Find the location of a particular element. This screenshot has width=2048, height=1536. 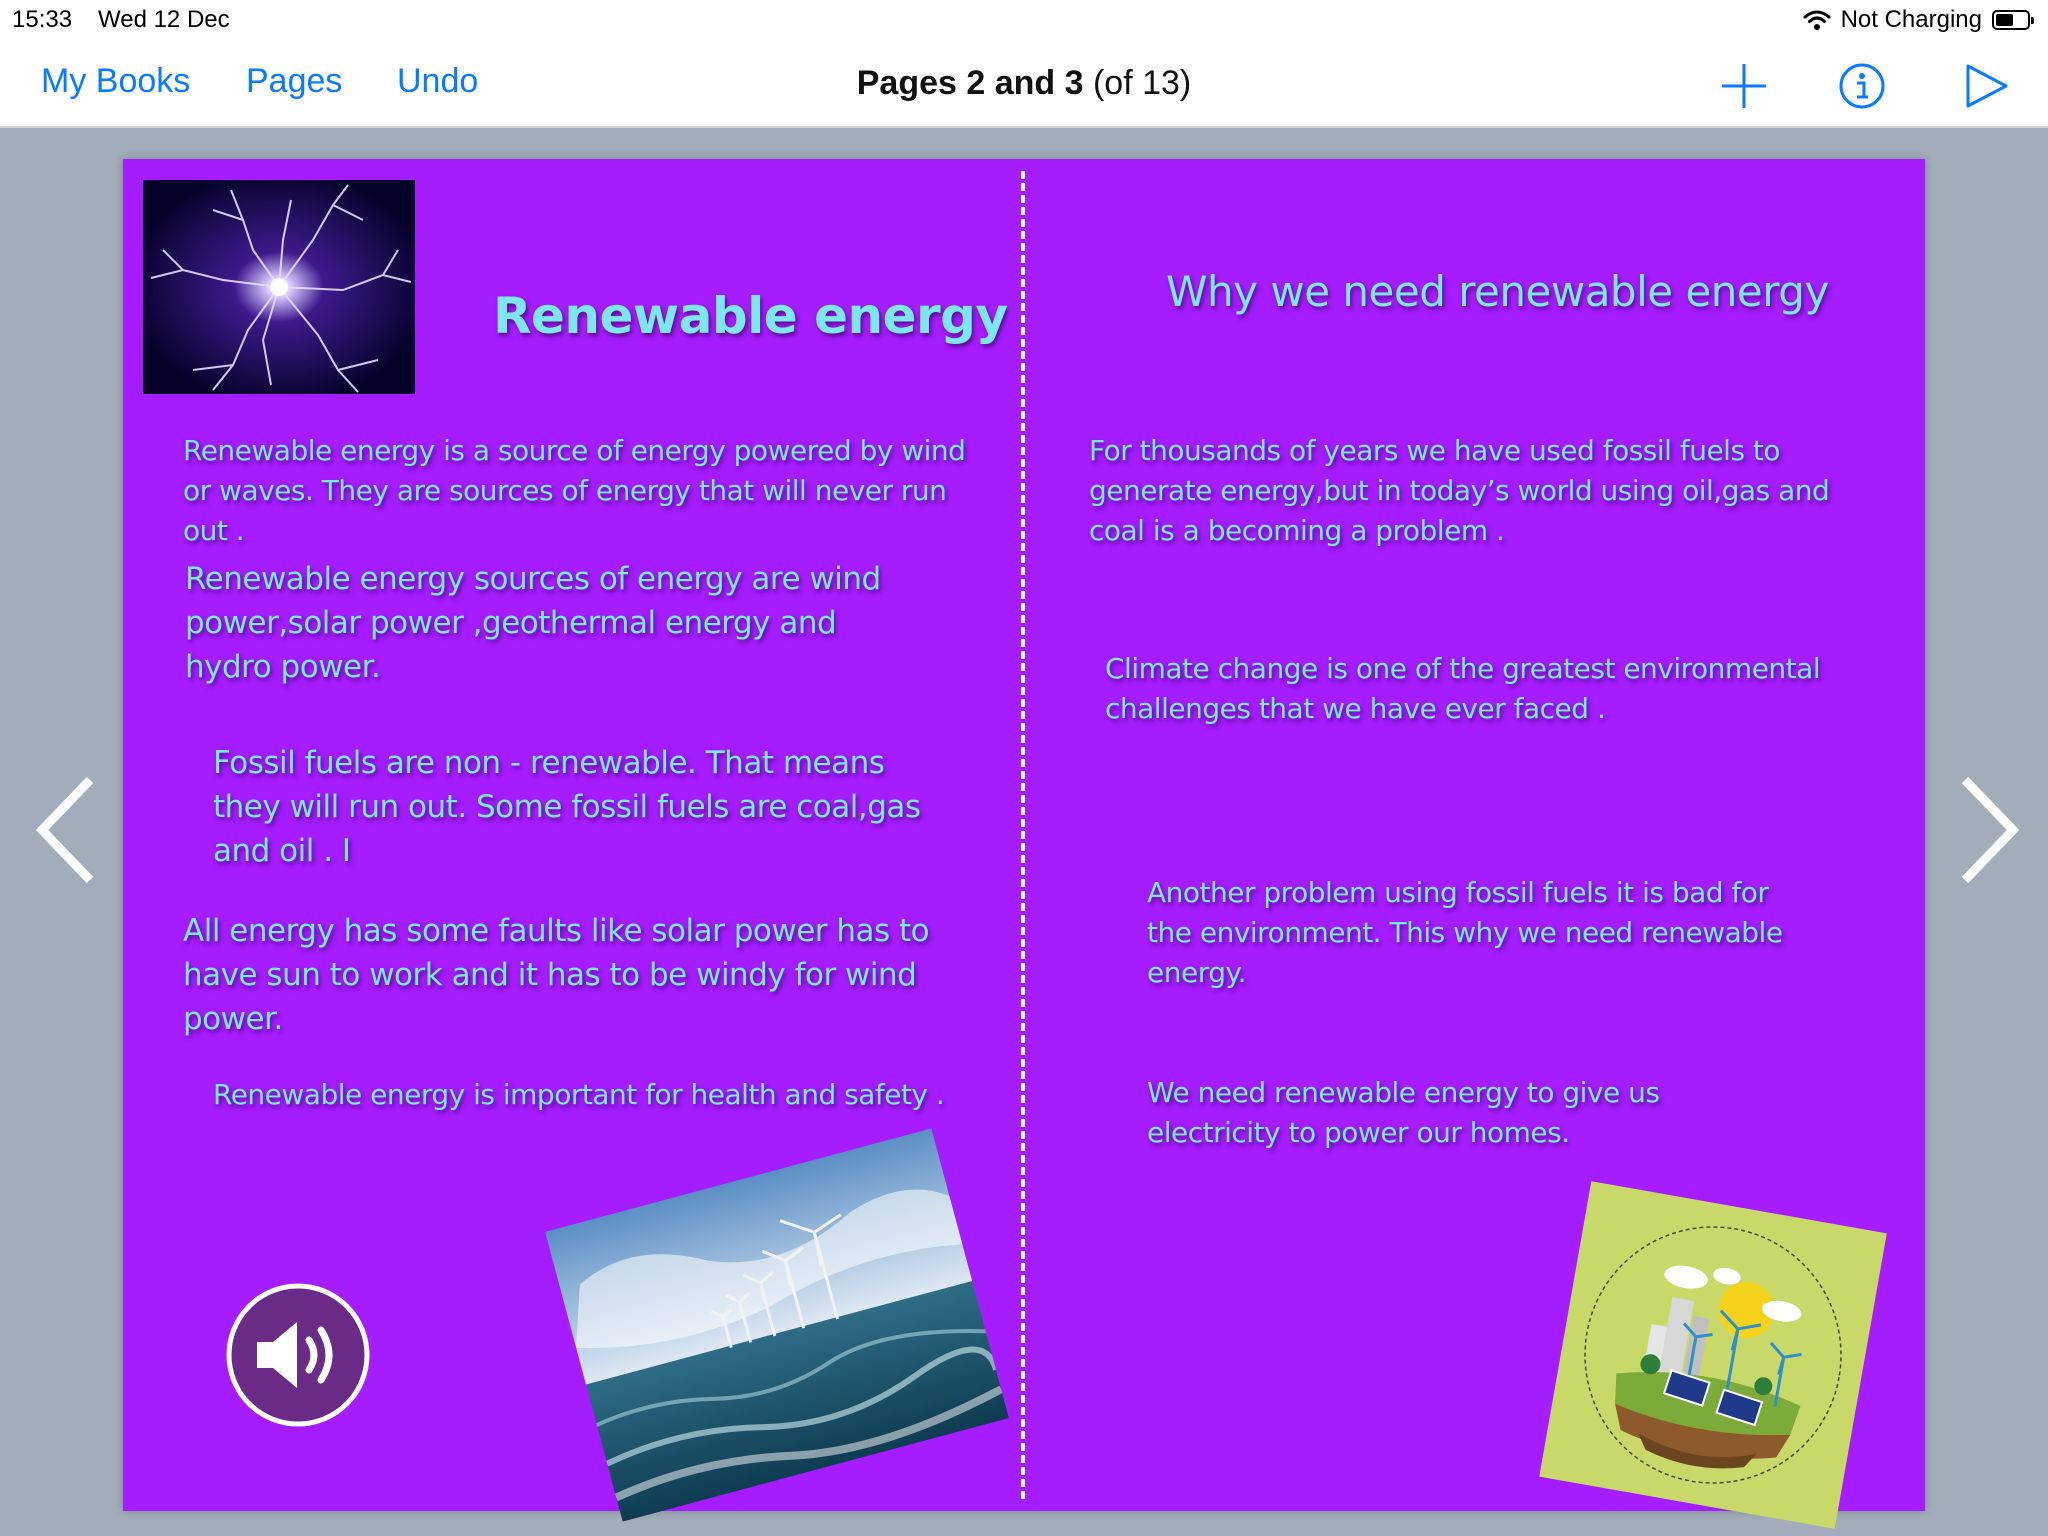

add-icon is located at coordinates (1744, 86).